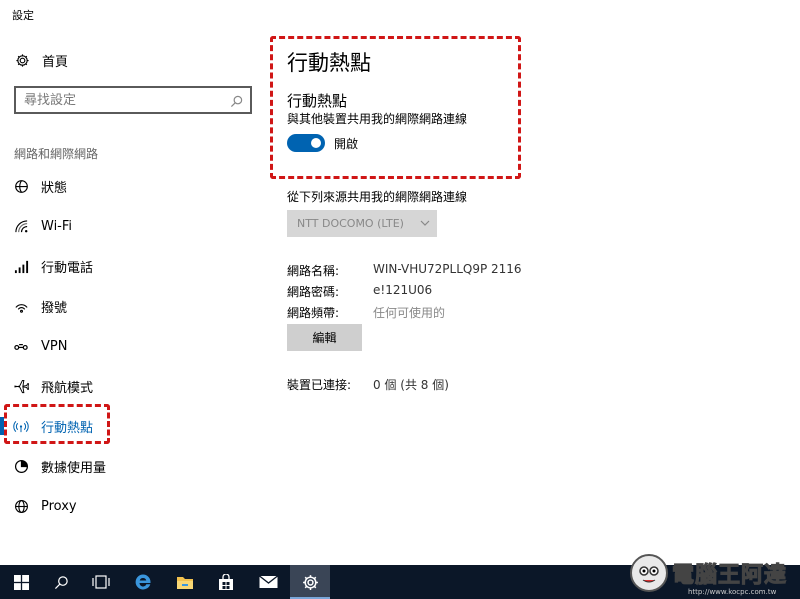 This screenshot has height=599, width=800. What do you see at coordinates (313, 271) in the screenshot?
I see `network-name-label: 網路名稱:` at bounding box center [313, 271].